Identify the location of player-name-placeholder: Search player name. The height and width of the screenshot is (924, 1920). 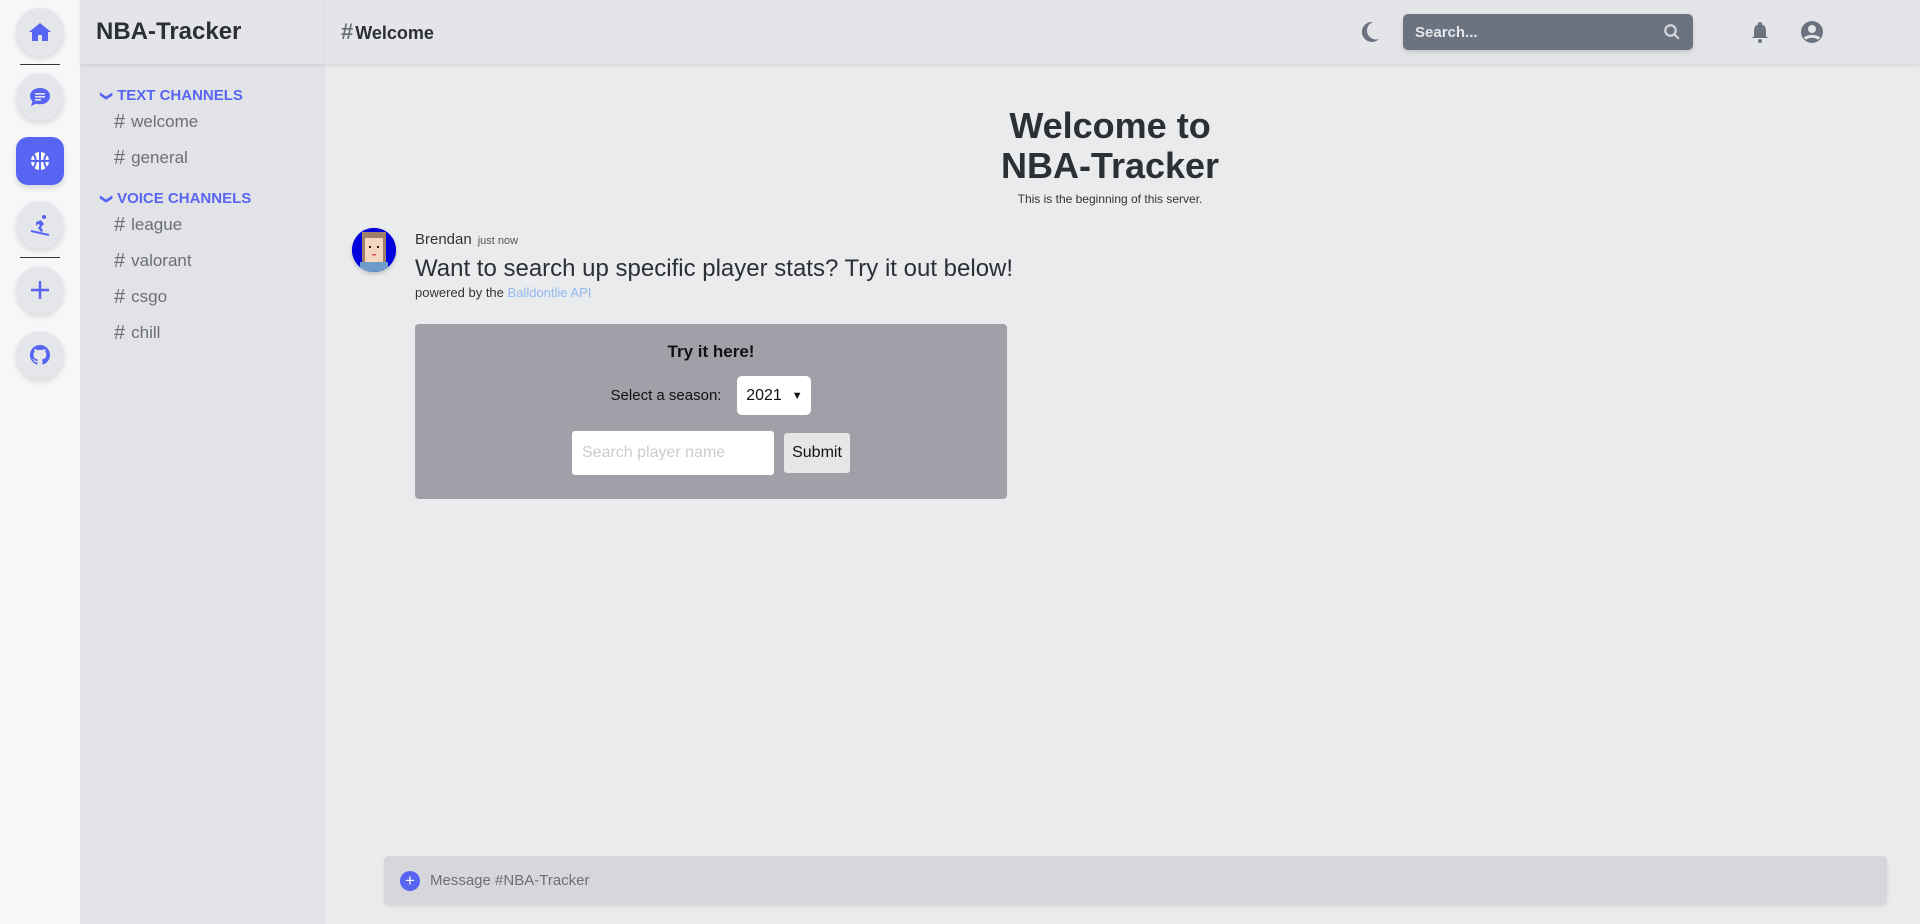
(654, 452).